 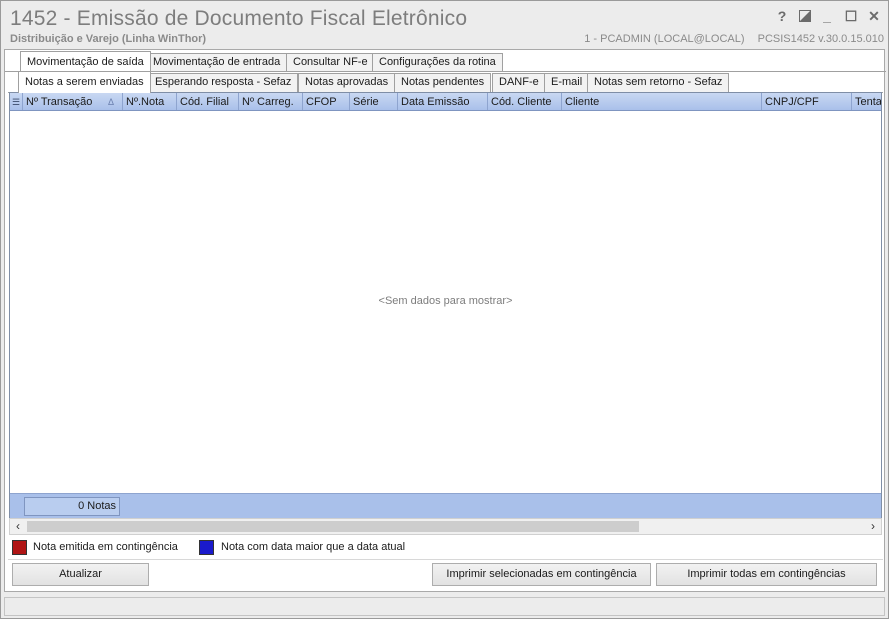 I want to click on sort-ascending-icon: Δ, so click(x=111, y=102).